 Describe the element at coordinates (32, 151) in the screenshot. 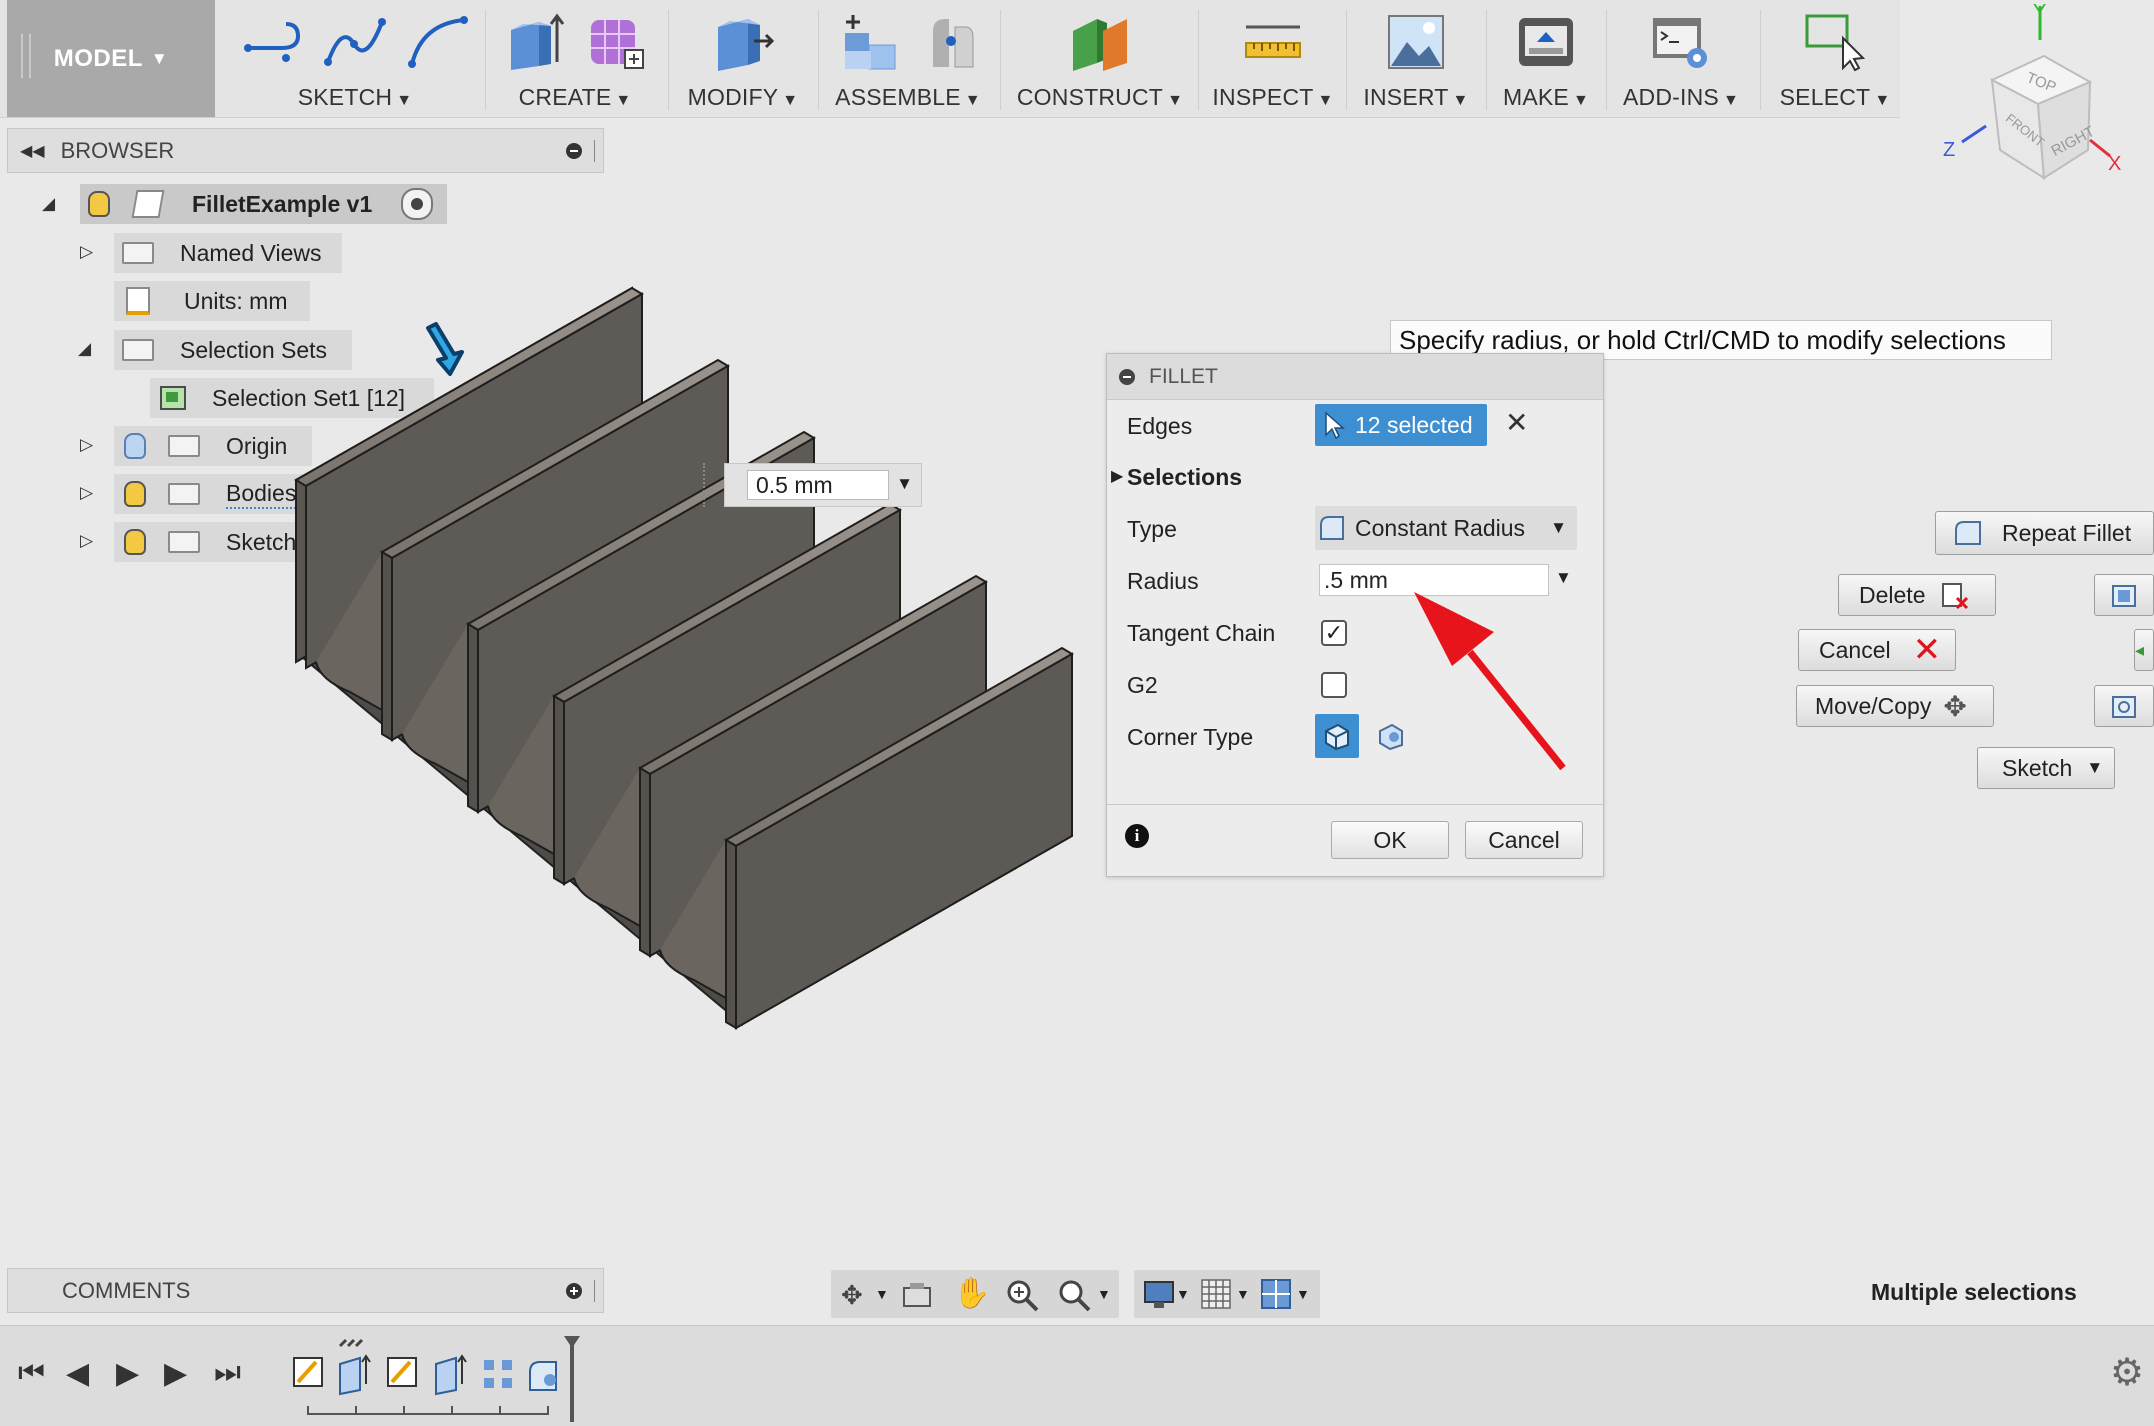

I see `collapse-panel-icon: ◀◀` at that location.